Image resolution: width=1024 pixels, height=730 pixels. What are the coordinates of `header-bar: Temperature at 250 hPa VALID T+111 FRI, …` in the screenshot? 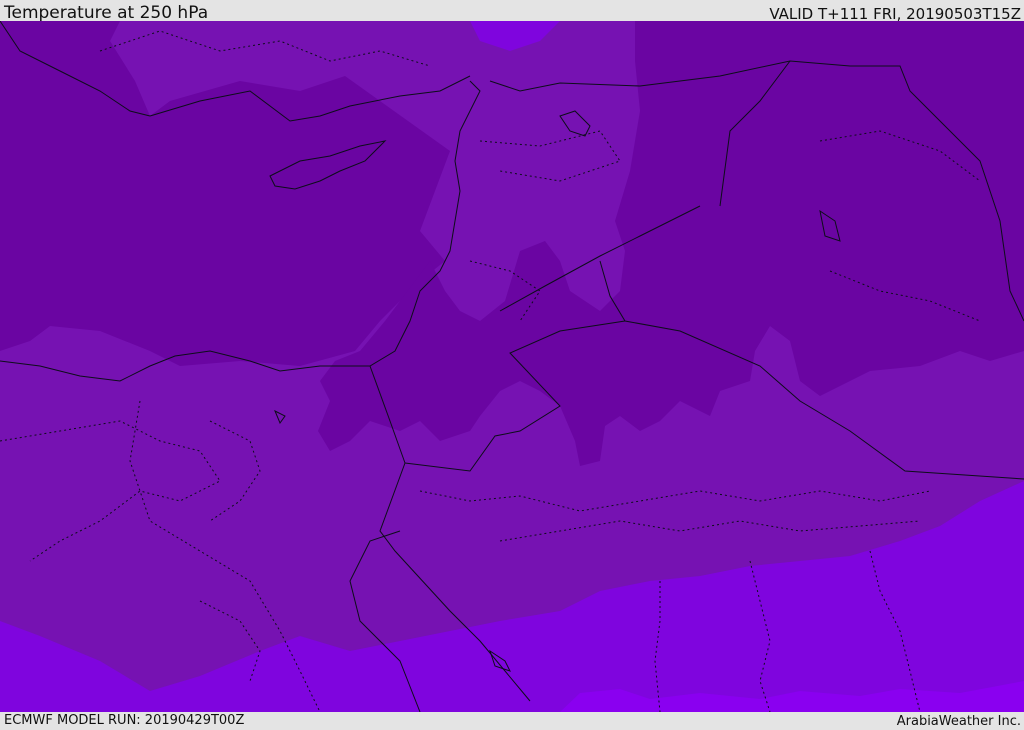 It's located at (512, 11).